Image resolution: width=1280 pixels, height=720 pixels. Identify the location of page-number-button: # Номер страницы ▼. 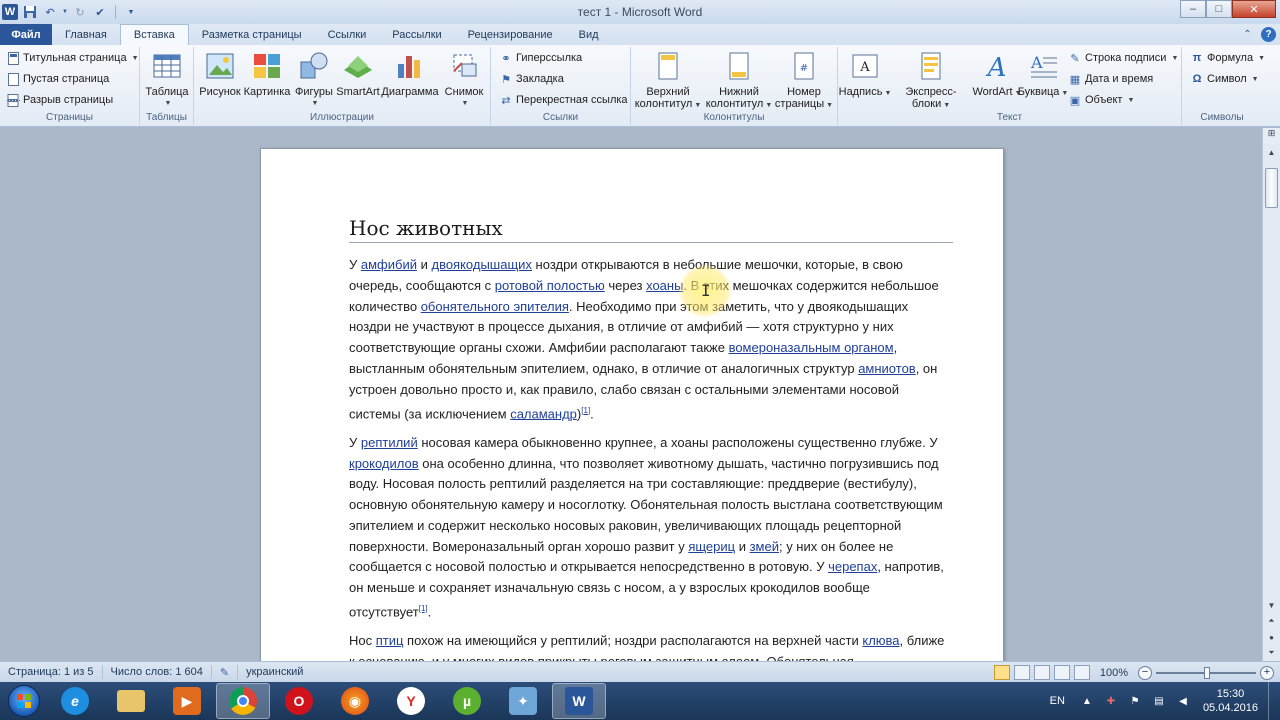
(804, 81).